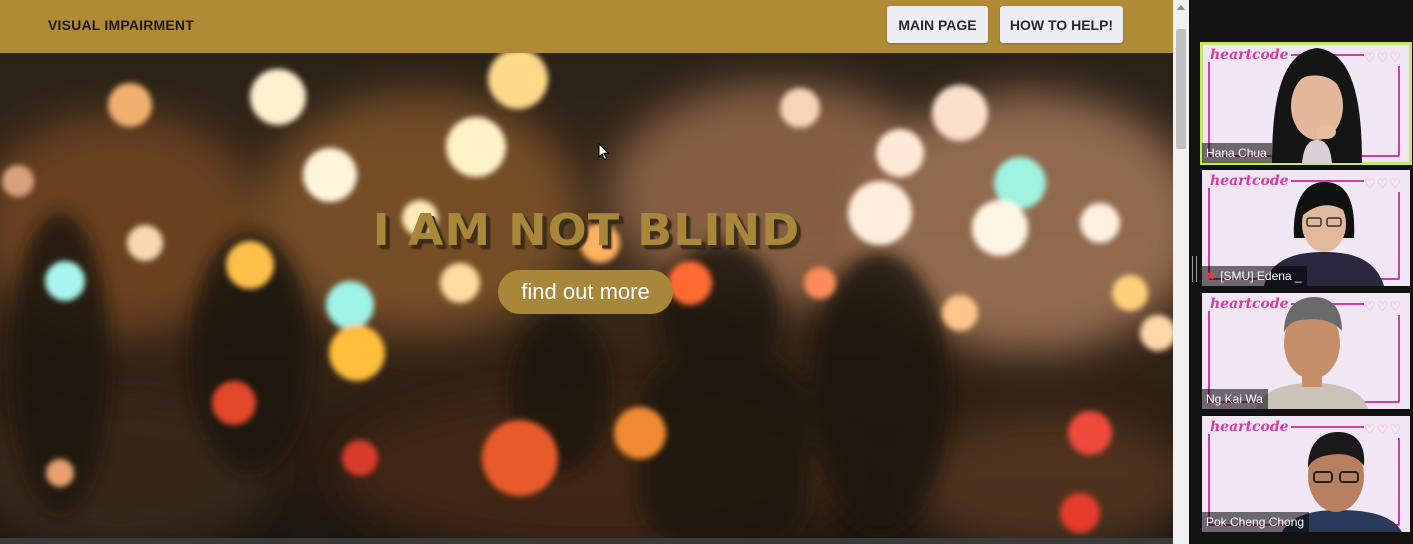  I want to click on participant-name-label: Ng Kai Wa, so click(1235, 399).